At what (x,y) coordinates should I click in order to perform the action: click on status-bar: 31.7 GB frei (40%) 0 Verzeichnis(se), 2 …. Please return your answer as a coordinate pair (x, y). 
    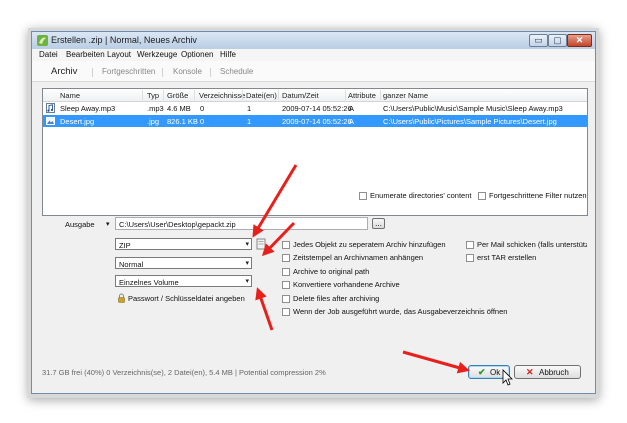
    Looking at the image, I should click on (184, 372).